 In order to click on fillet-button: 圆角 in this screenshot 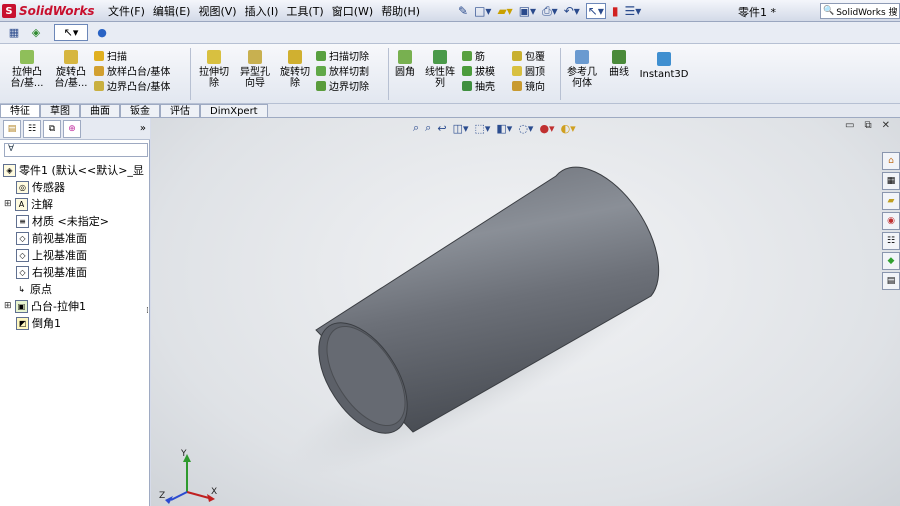, I will do `click(405, 64)`.